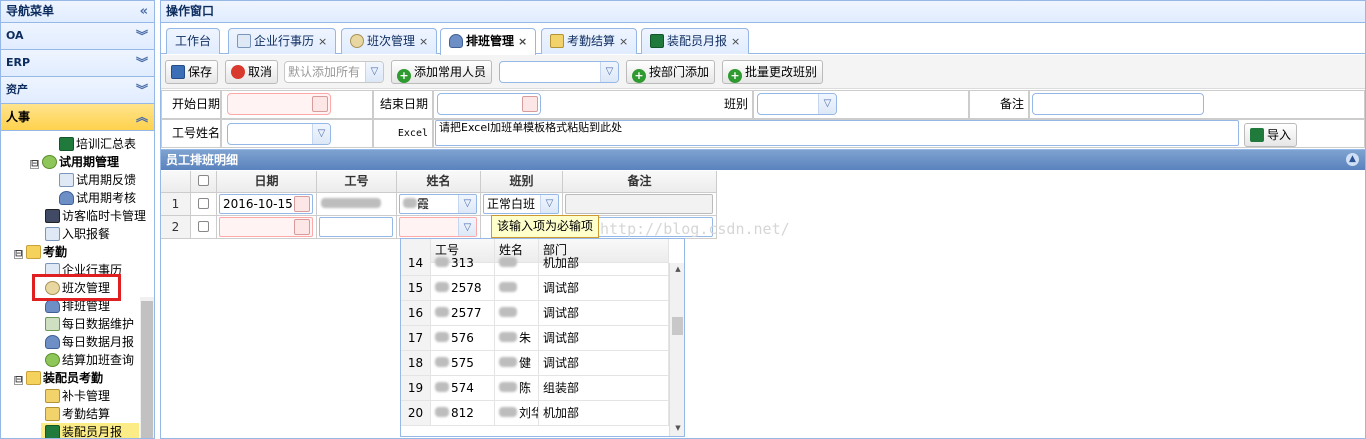  I want to click on scroll-up-icon: ▲, so click(677, 270).